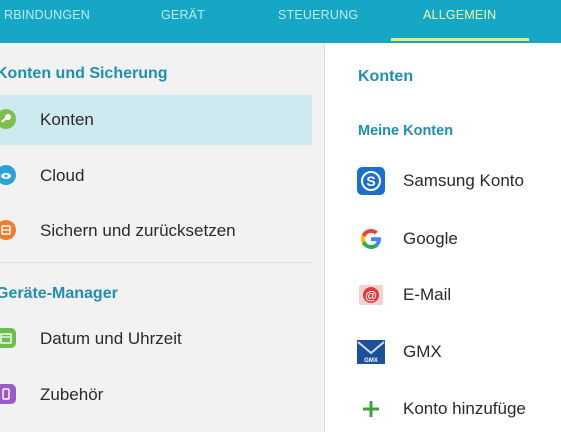  I want to click on section-header-geraete-manager: Geräte-Manager, so click(59, 294).